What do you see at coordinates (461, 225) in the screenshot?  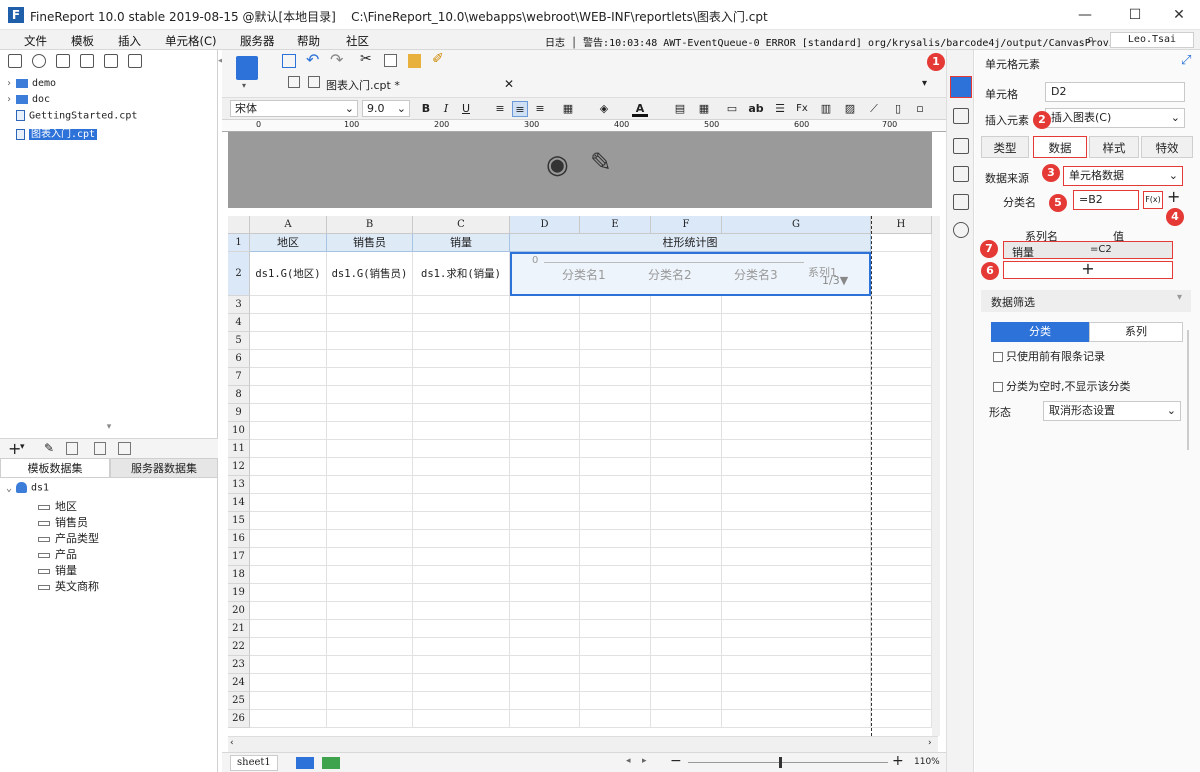 I see `column-header-c: C` at bounding box center [461, 225].